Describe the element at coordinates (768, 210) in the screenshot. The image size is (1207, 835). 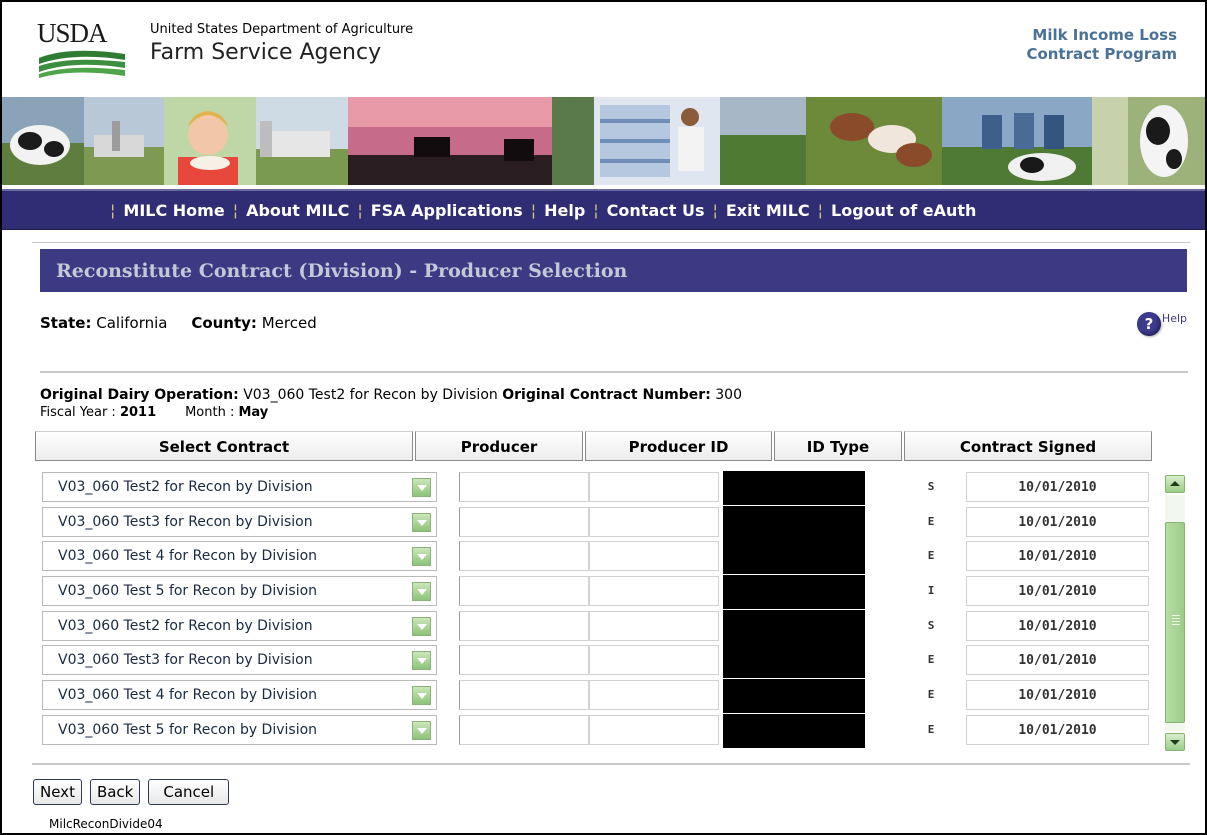
I see `nav-exit-milc: Exit MILC` at that location.